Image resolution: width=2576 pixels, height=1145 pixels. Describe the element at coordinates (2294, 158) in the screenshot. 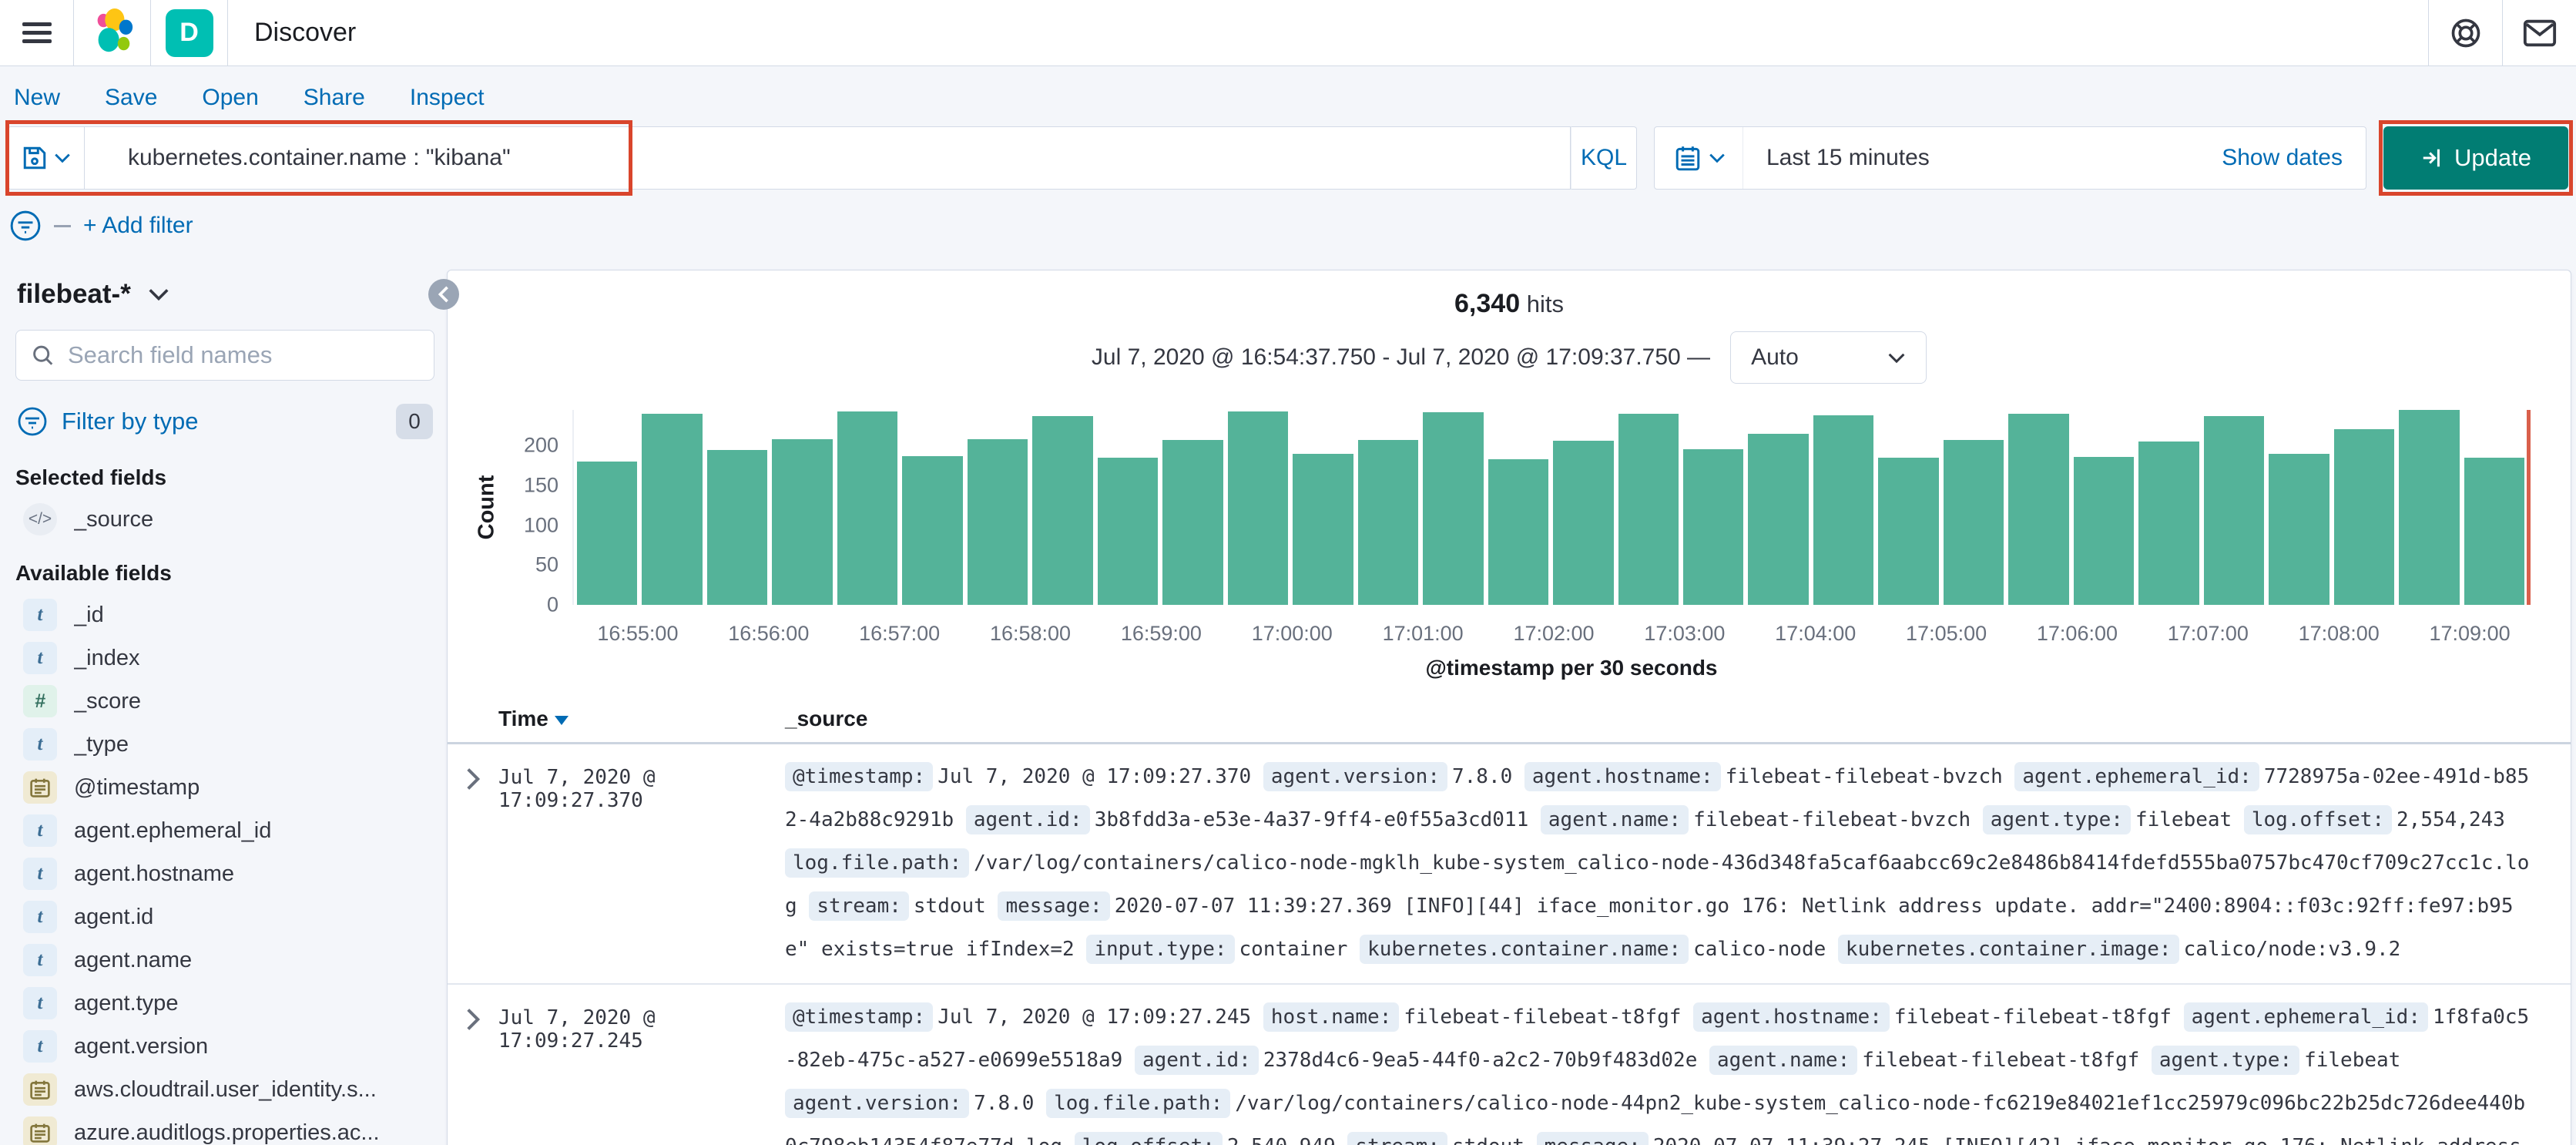

I see `show-dates-button: Show dates` at that location.